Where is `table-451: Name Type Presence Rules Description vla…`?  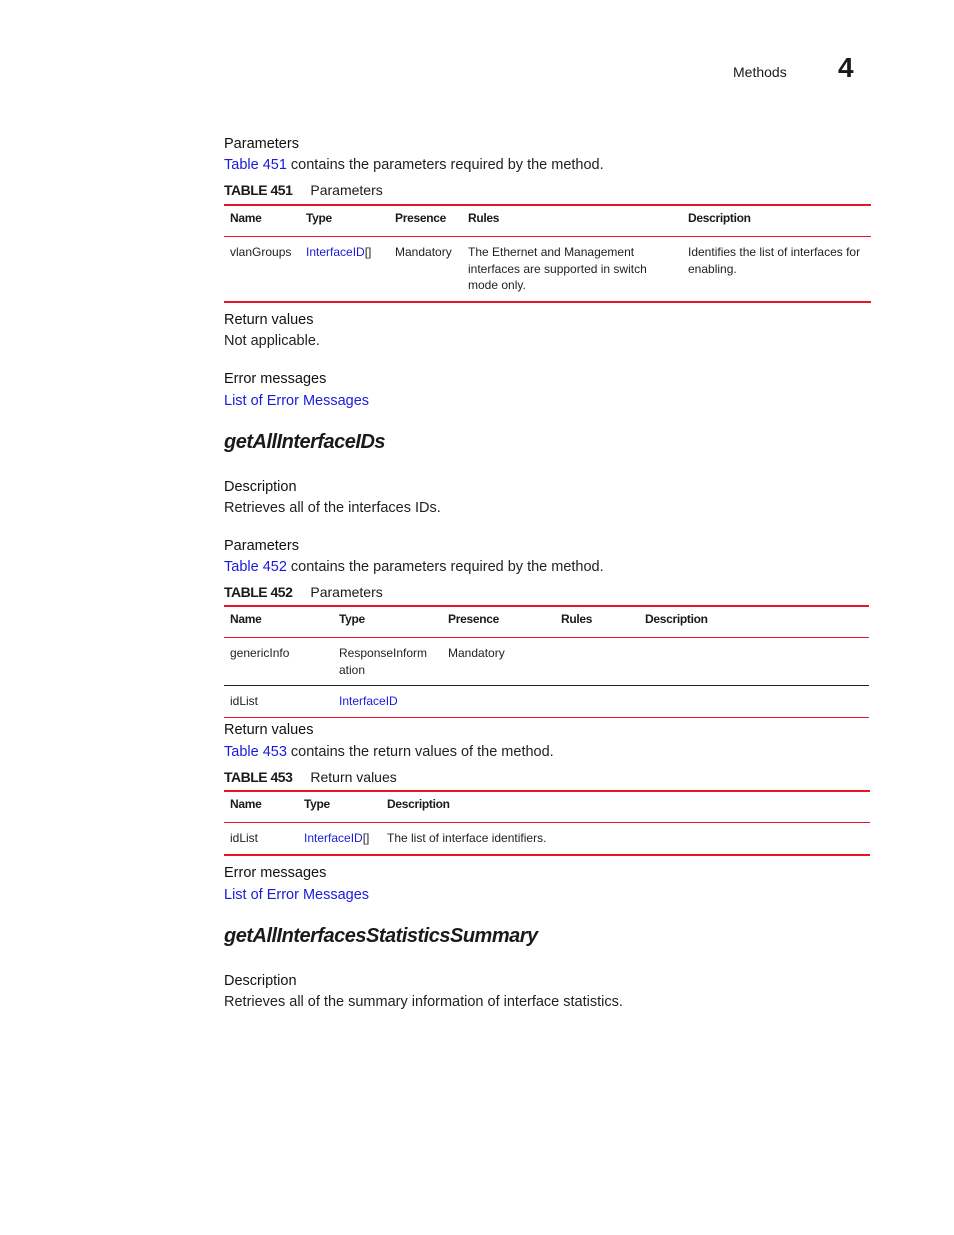
table-451: Name Type Presence Rules Description vla… is located at coordinates (547, 253).